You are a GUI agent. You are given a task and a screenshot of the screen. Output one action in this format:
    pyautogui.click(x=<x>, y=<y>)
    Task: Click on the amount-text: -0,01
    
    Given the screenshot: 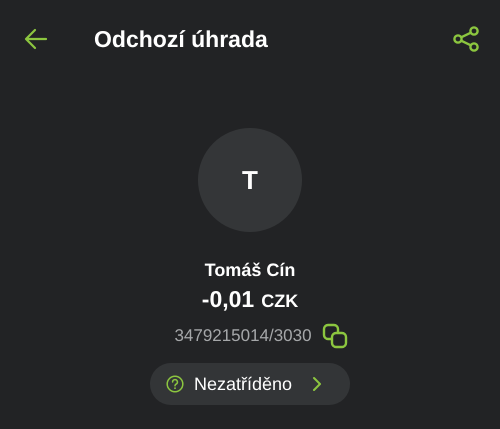 What is the action you would take?
    pyautogui.click(x=228, y=299)
    